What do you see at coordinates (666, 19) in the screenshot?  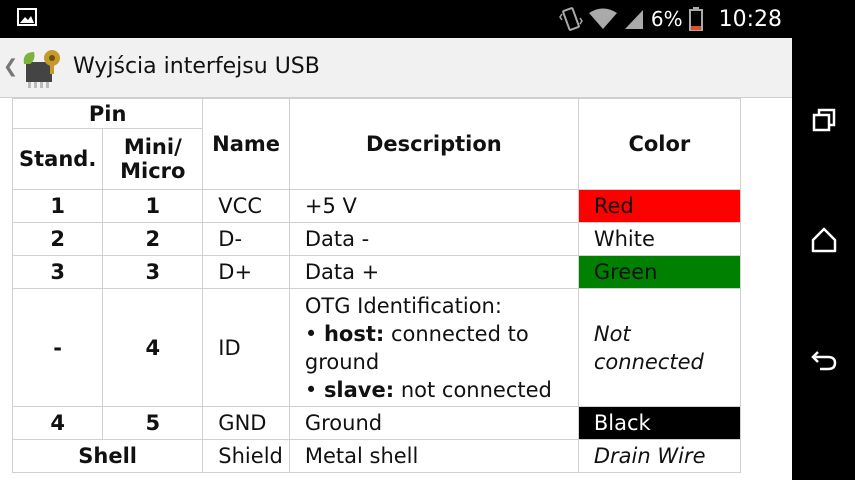 I see `battery-percent: 6%` at bounding box center [666, 19].